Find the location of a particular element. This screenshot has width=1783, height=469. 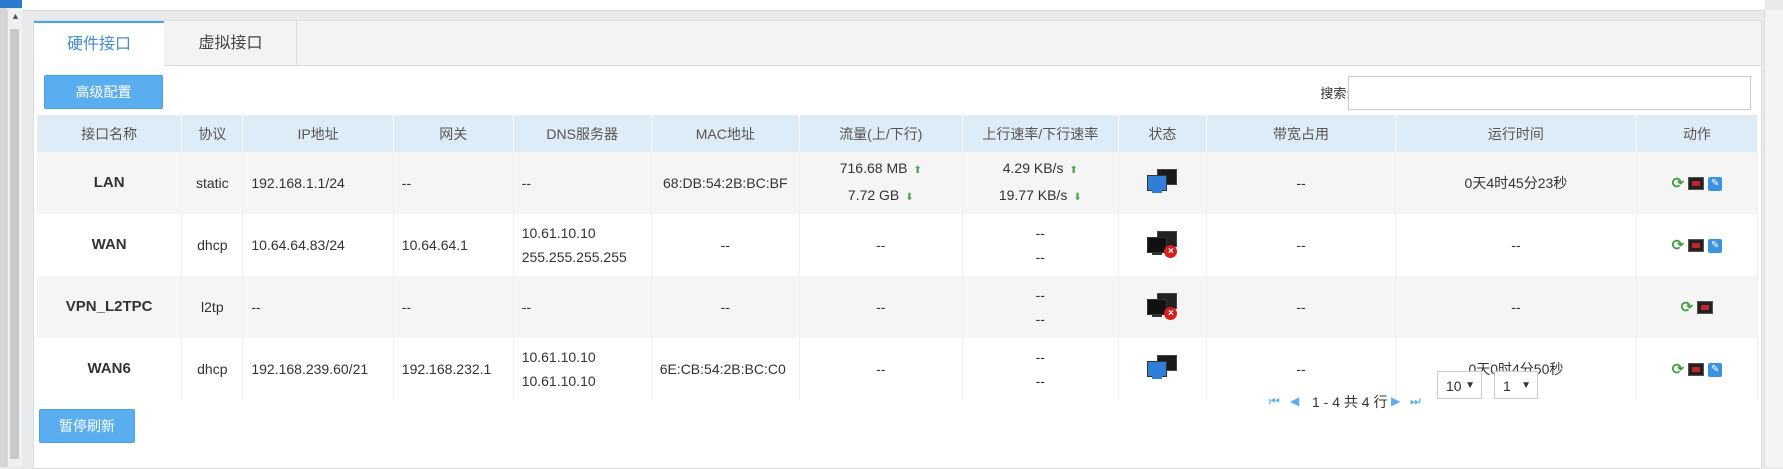

uptime-cell: 0天4时45分23秒 is located at coordinates (1516, 183).